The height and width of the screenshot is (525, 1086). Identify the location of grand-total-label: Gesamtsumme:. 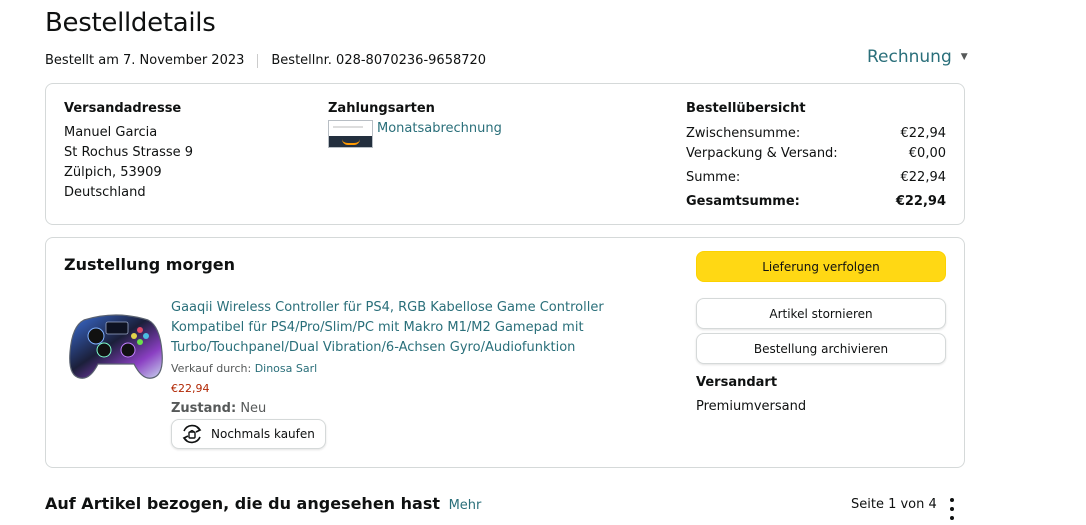
(743, 201).